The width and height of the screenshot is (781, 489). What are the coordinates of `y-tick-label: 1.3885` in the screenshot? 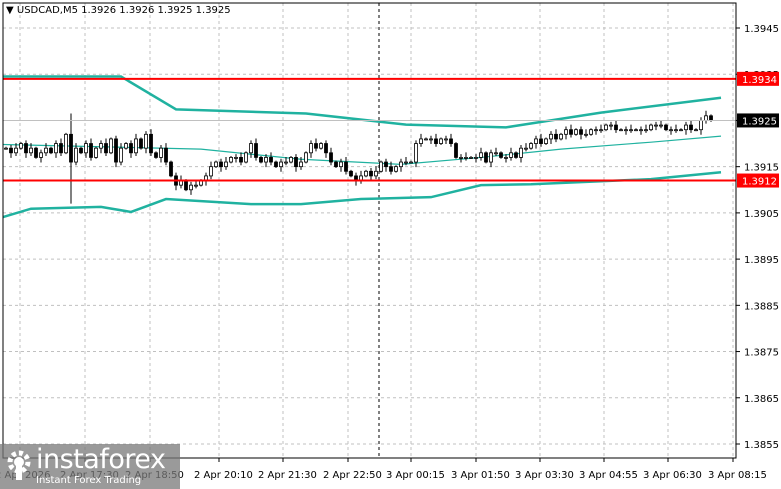 It's located at (761, 306).